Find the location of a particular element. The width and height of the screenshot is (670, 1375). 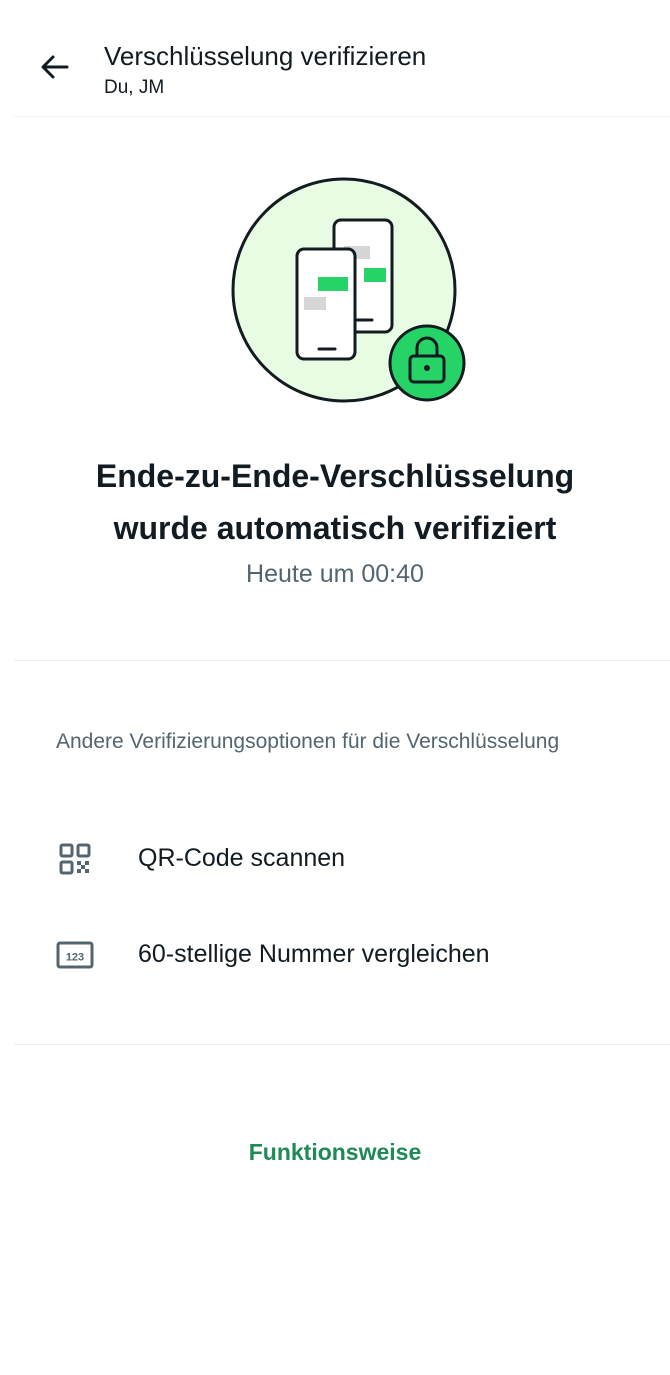

arrow-left-icon is located at coordinates (55, 67).